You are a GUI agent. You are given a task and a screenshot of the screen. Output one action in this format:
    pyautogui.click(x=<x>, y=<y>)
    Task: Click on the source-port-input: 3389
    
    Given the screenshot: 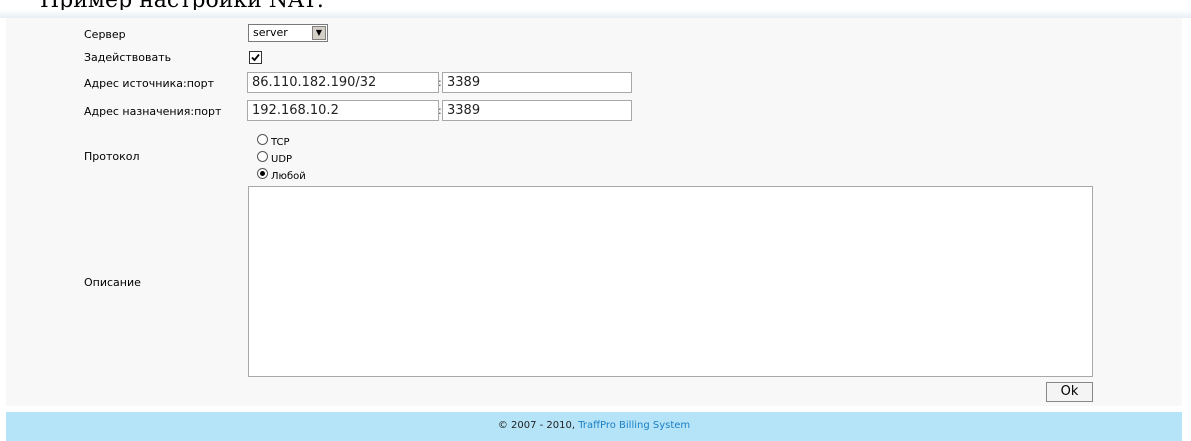 What is the action you would take?
    pyautogui.click(x=537, y=82)
    